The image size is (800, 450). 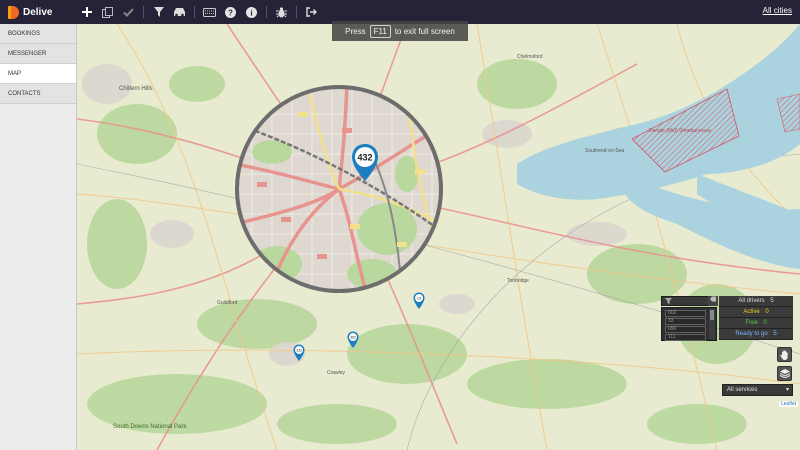 I want to click on stat-free-count: 0, so click(x=765, y=323).